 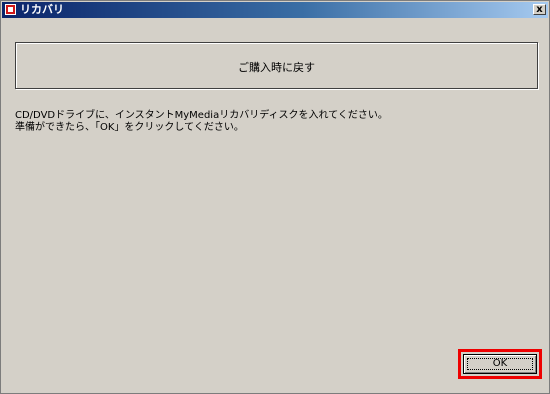 What do you see at coordinates (500, 364) in the screenshot?
I see `ok-button: OK` at bounding box center [500, 364].